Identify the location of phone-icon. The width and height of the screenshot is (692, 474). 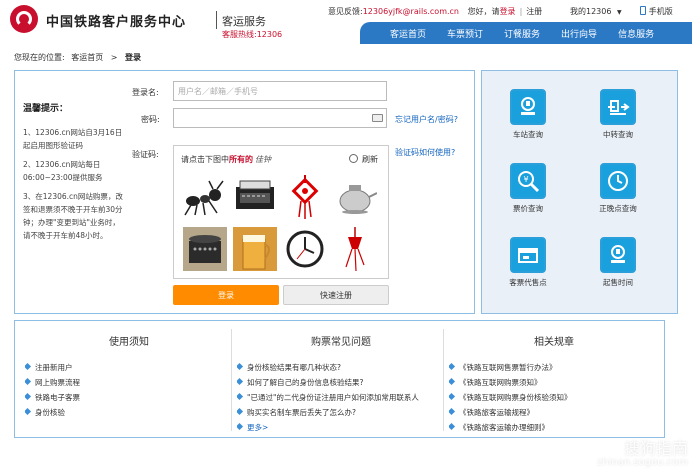
(643, 10).